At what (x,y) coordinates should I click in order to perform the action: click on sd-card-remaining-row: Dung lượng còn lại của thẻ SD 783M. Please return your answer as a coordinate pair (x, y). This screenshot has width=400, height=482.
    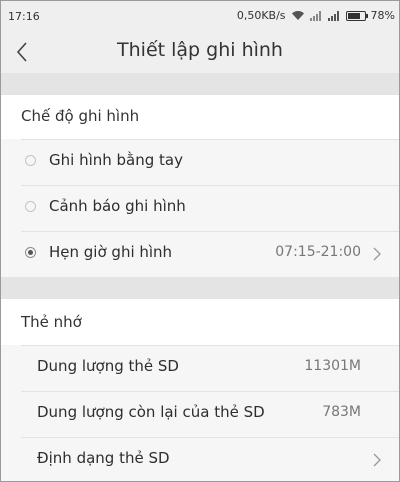
    Looking at the image, I should click on (200, 414).